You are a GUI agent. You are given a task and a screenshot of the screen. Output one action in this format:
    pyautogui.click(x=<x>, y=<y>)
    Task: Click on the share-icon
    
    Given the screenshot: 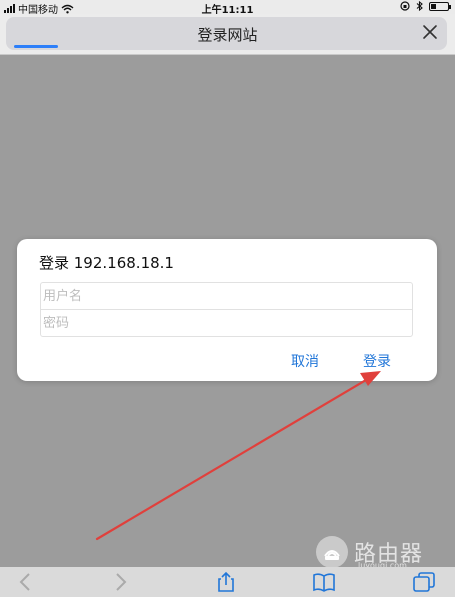 What is the action you would take?
    pyautogui.click(x=226, y=582)
    